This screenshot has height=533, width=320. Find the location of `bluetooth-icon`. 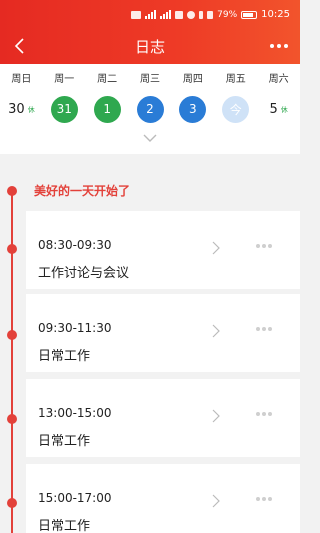

bluetooth-icon is located at coordinates (201, 14).